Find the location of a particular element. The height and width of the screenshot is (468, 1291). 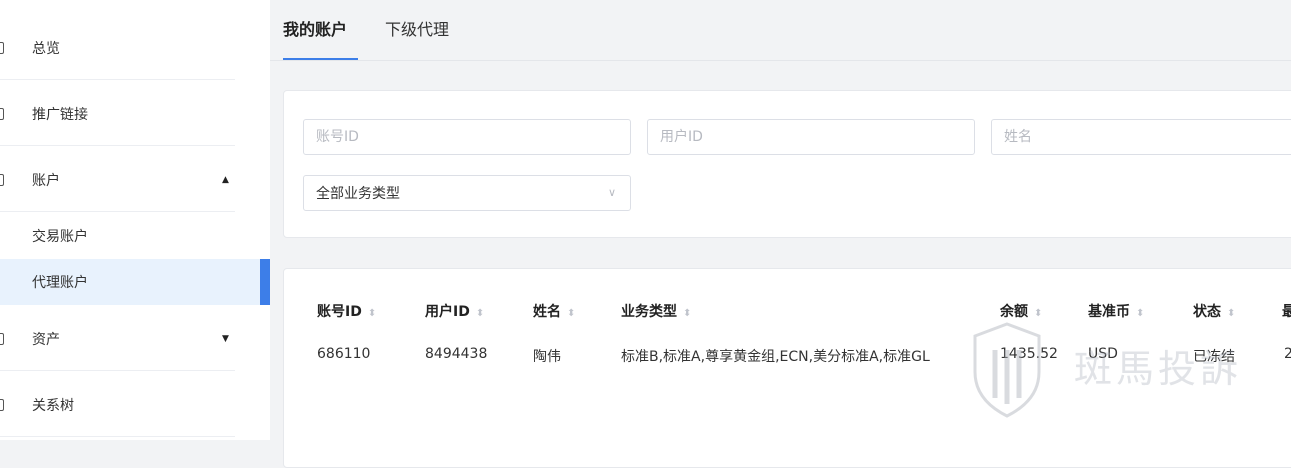

cell-status: 已冻结 is located at coordinates (1214, 357).